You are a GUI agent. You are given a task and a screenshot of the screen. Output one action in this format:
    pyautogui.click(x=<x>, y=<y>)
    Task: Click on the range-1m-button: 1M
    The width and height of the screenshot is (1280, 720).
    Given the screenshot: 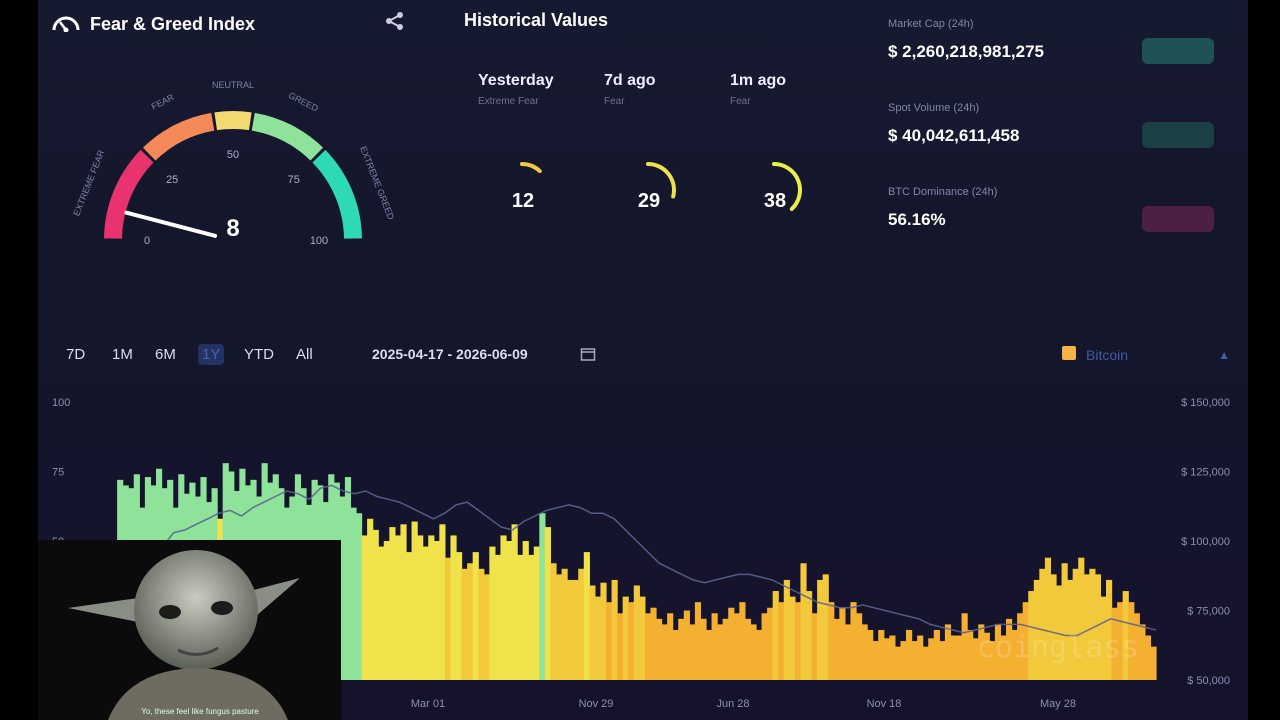 What is the action you would take?
    pyautogui.click(x=122, y=354)
    